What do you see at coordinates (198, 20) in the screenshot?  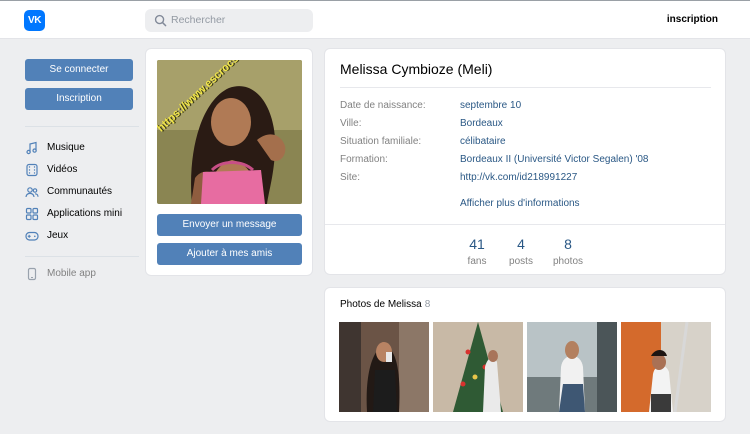 I see `search-placeholder: Rechercher` at bounding box center [198, 20].